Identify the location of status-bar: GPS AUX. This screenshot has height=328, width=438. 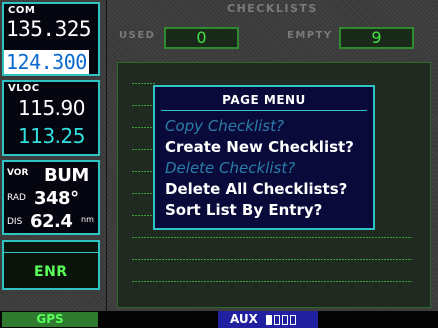
(219, 319).